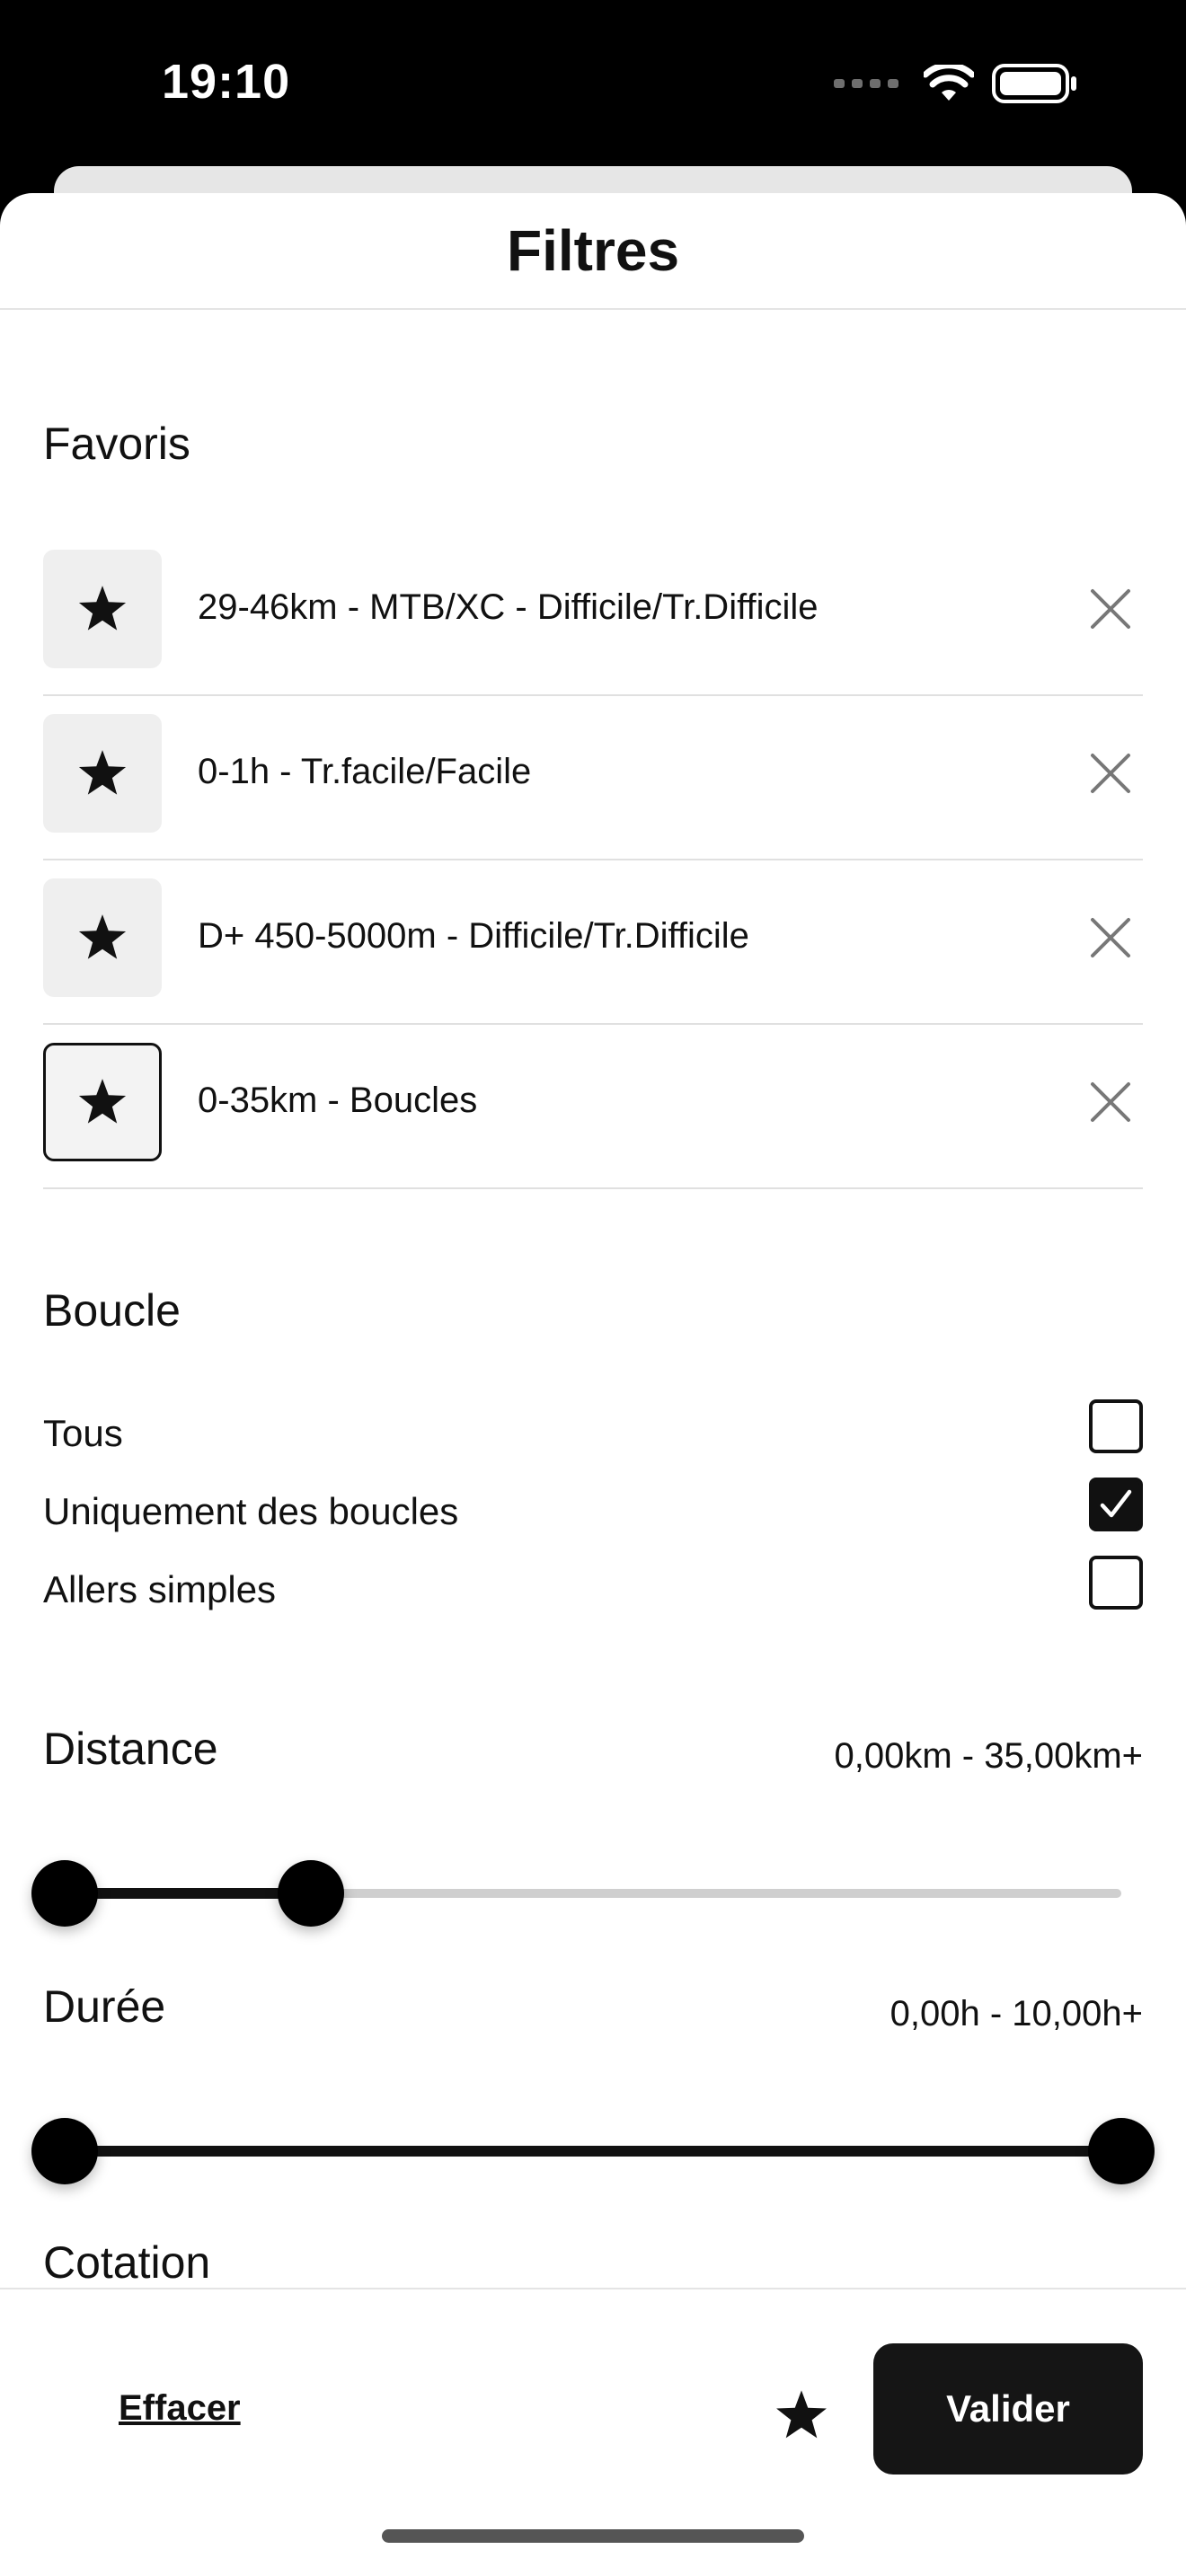 Image resolution: width=1186 pixels, height=2576 pixels. I want to click on signal-icon, so click(866, 83).